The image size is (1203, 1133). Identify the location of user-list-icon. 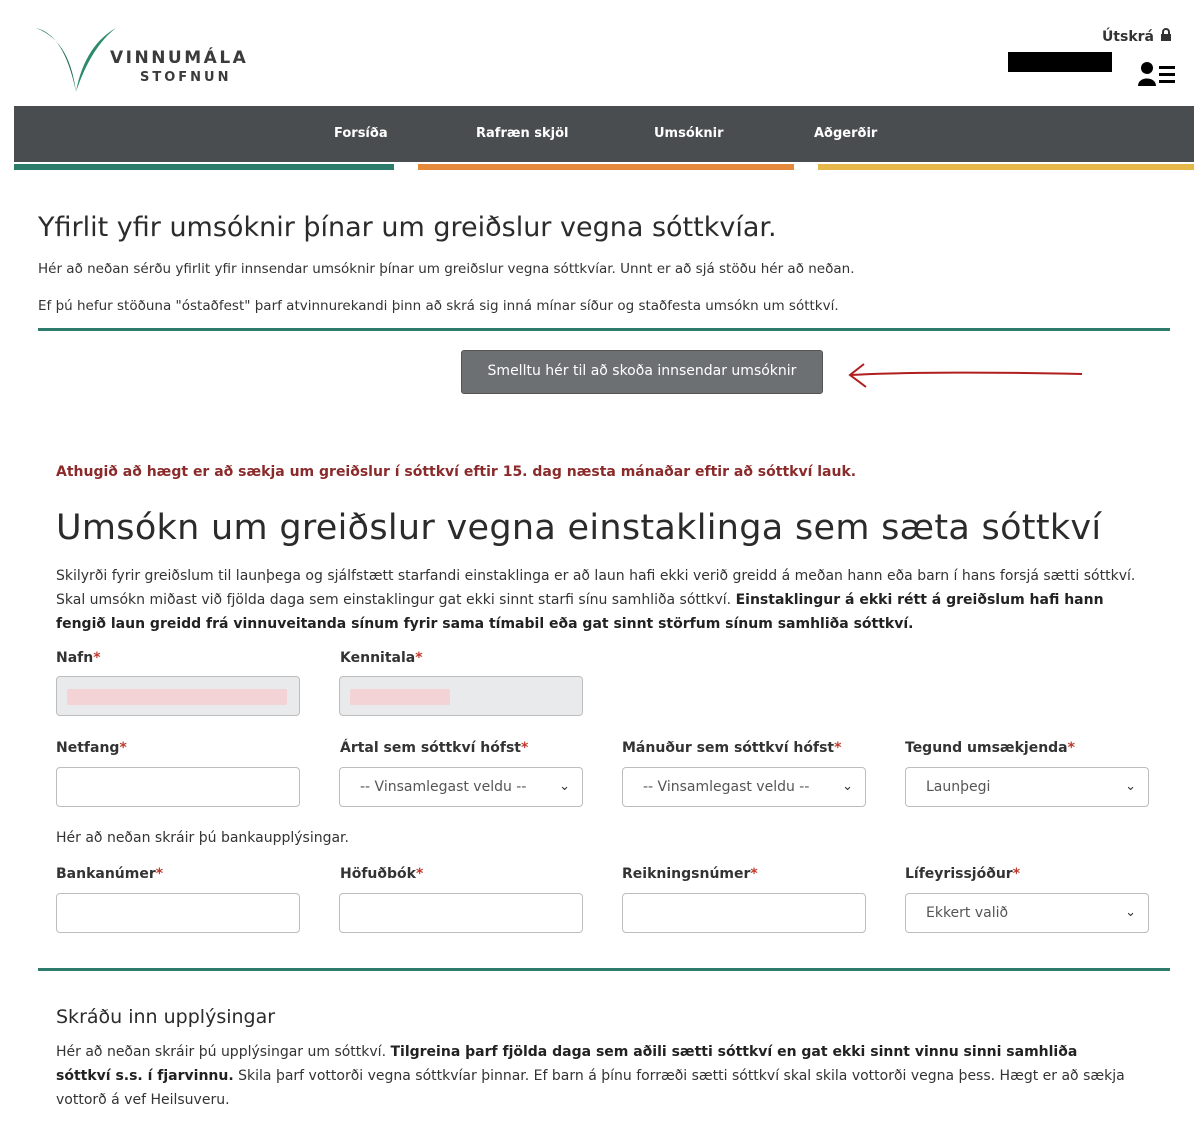
(1157, 77).